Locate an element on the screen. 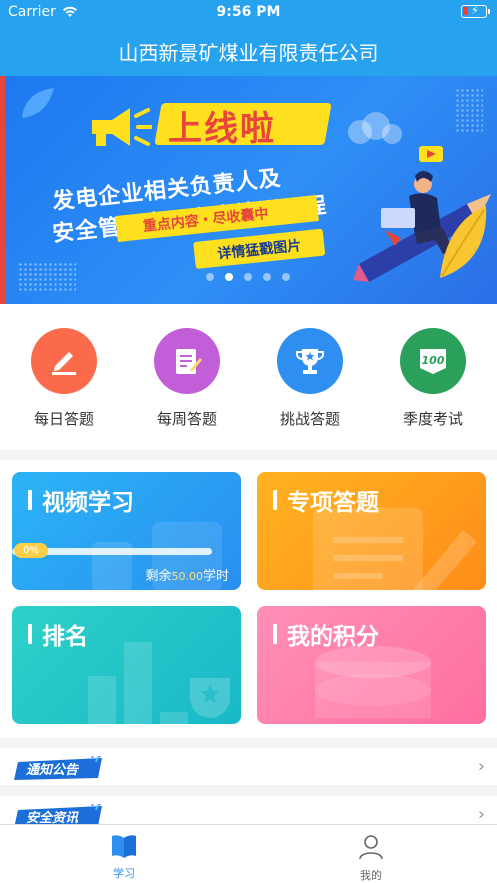 The height and width of the screenshot is (883, 497). challenge-quiz-button: 挑战答题 is located at coordinates (310, 378).